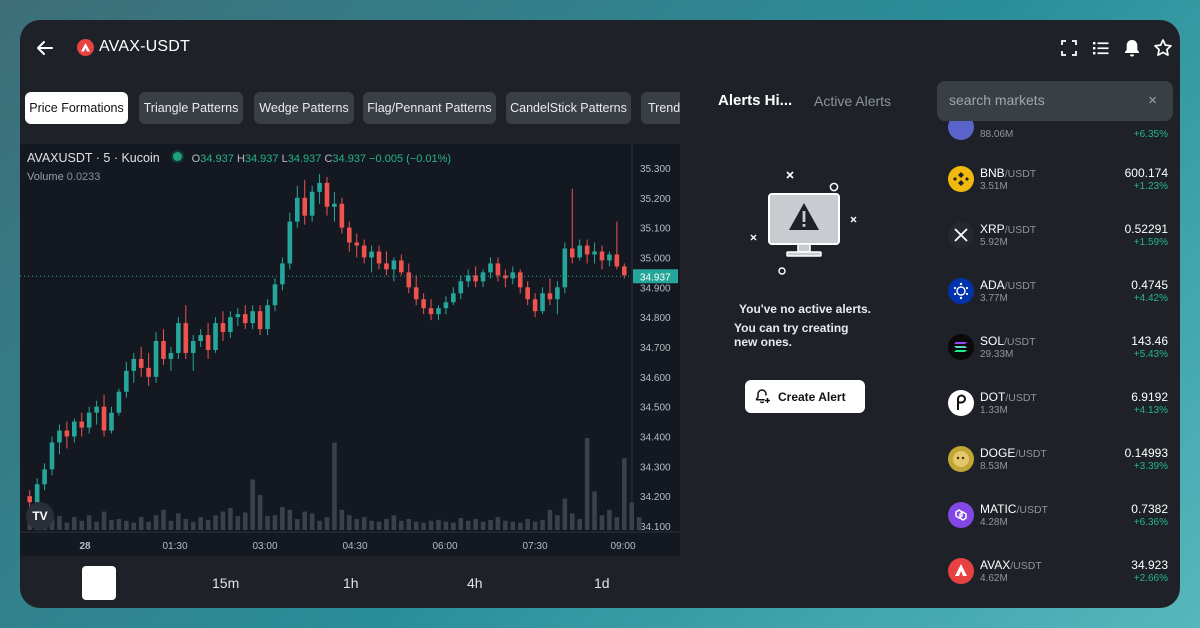 The image size is (1200, 628). I want to click on back-arrow-icon, so click(45, 48).